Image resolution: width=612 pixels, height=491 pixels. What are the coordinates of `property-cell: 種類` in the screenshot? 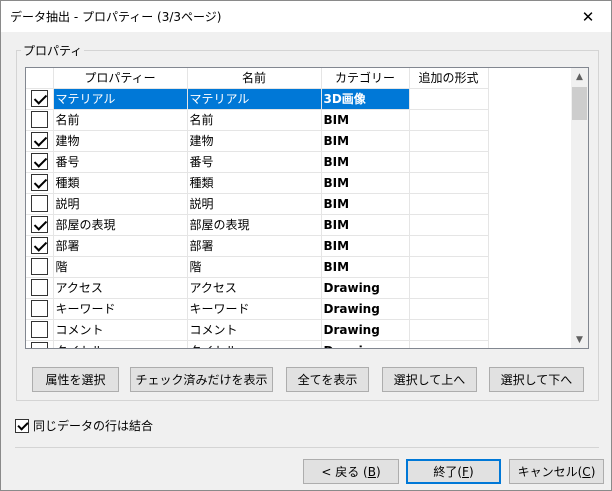 It's located at (120, 183).